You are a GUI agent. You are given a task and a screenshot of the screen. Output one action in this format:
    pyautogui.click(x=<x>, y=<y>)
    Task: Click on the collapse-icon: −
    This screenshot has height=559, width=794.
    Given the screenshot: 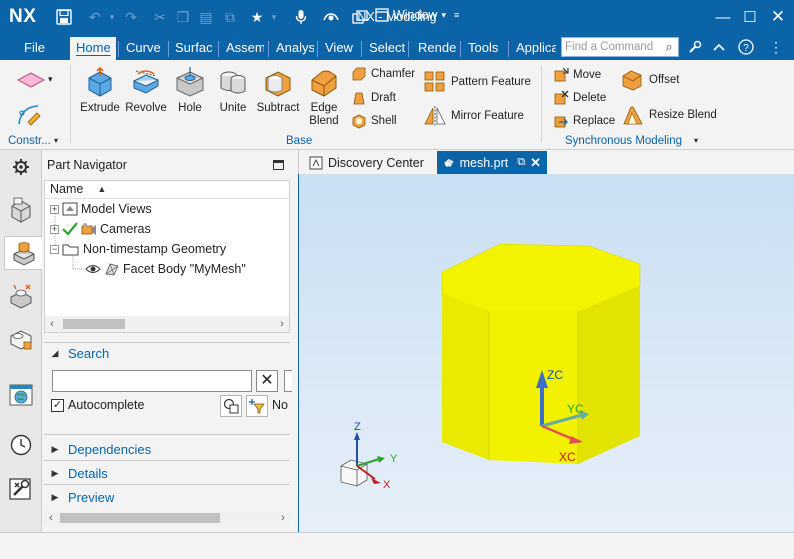 What is the action you would take?
    pyautogui.click(x=54, y=249)
    